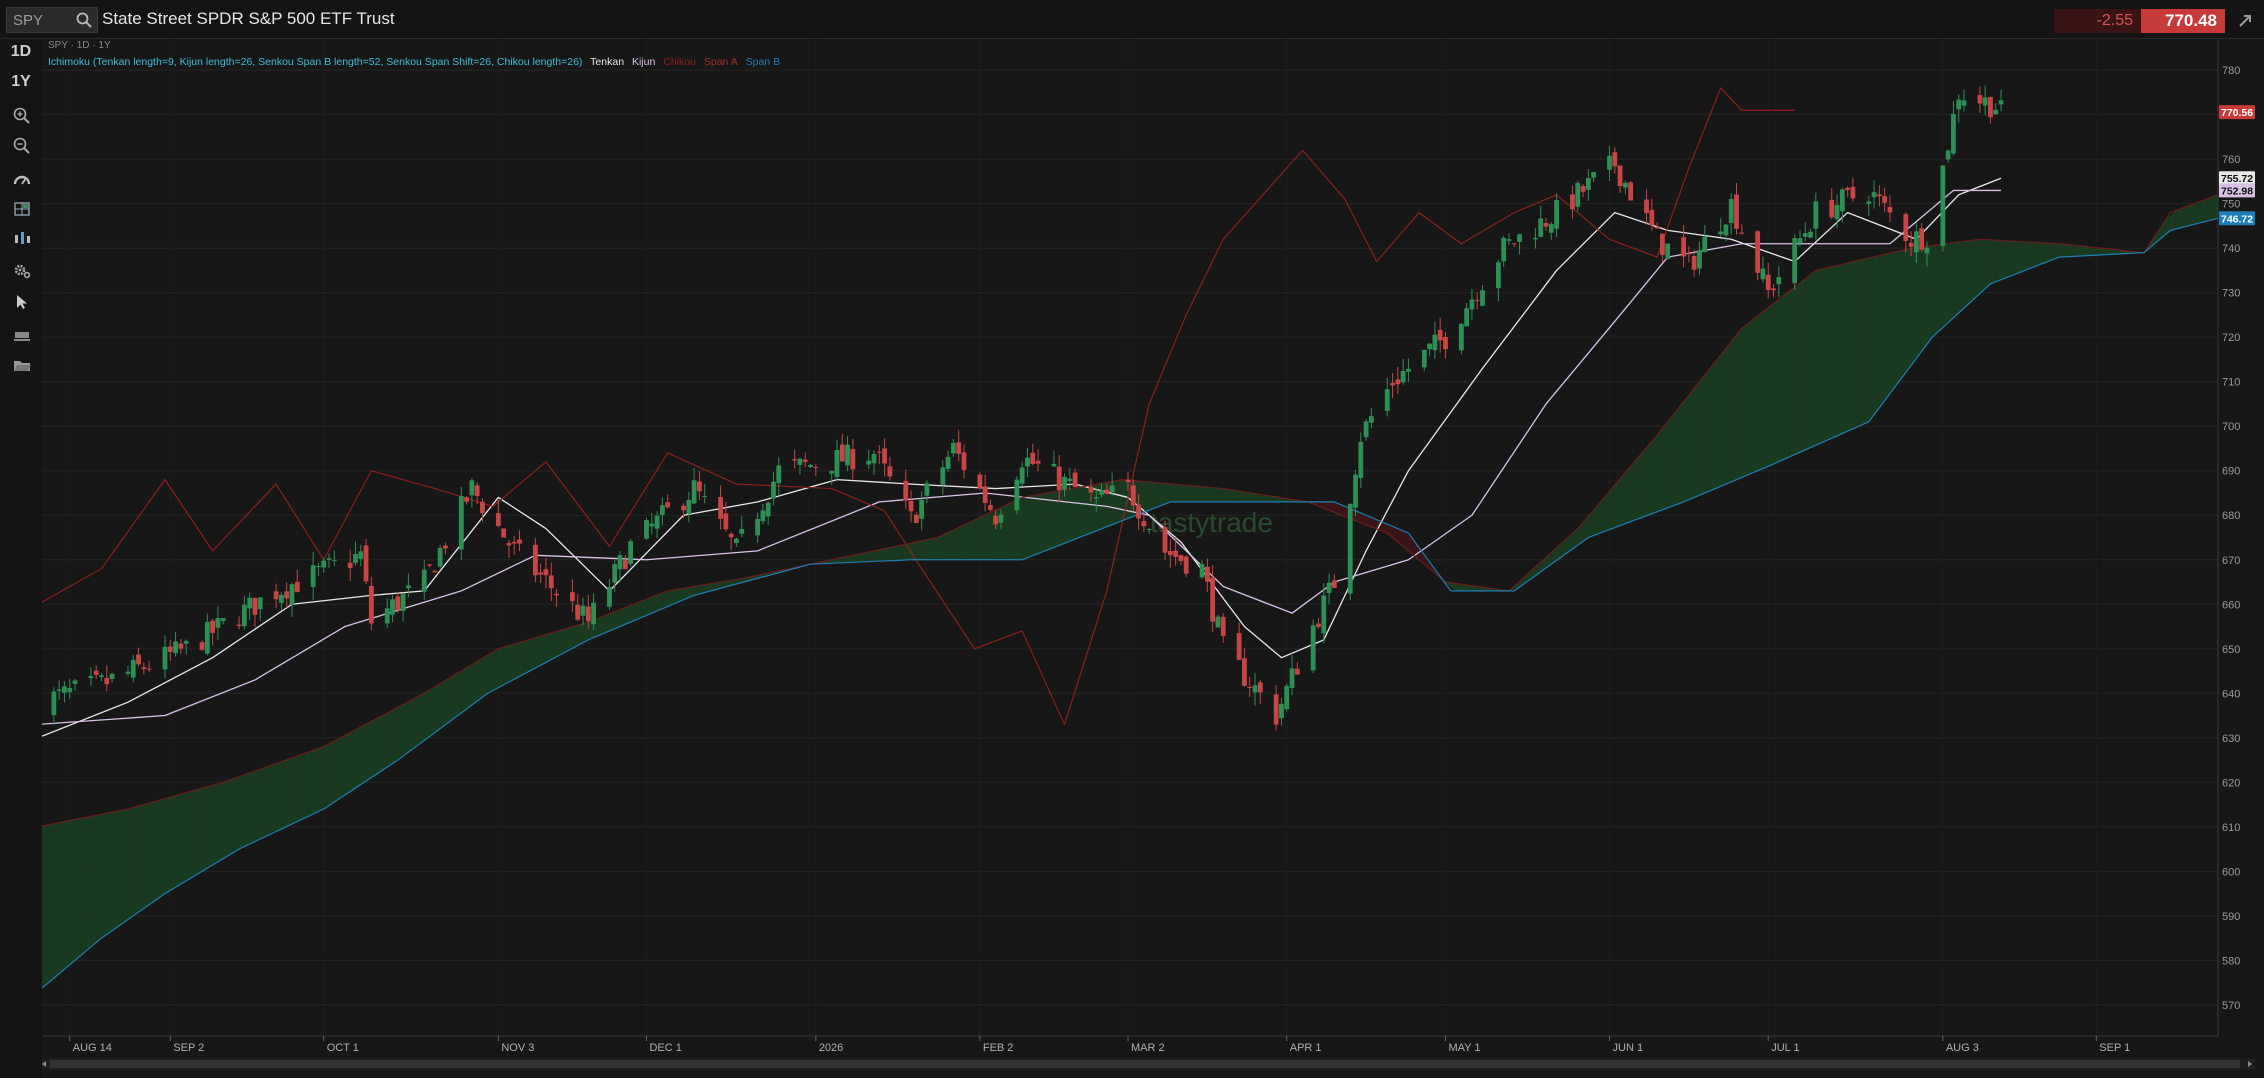 The image size is (2264, 1078). What do you see at coordinates (22, 116) in the screenshot?
I see `zoom-in-icon` at bounding box center [22, 116].